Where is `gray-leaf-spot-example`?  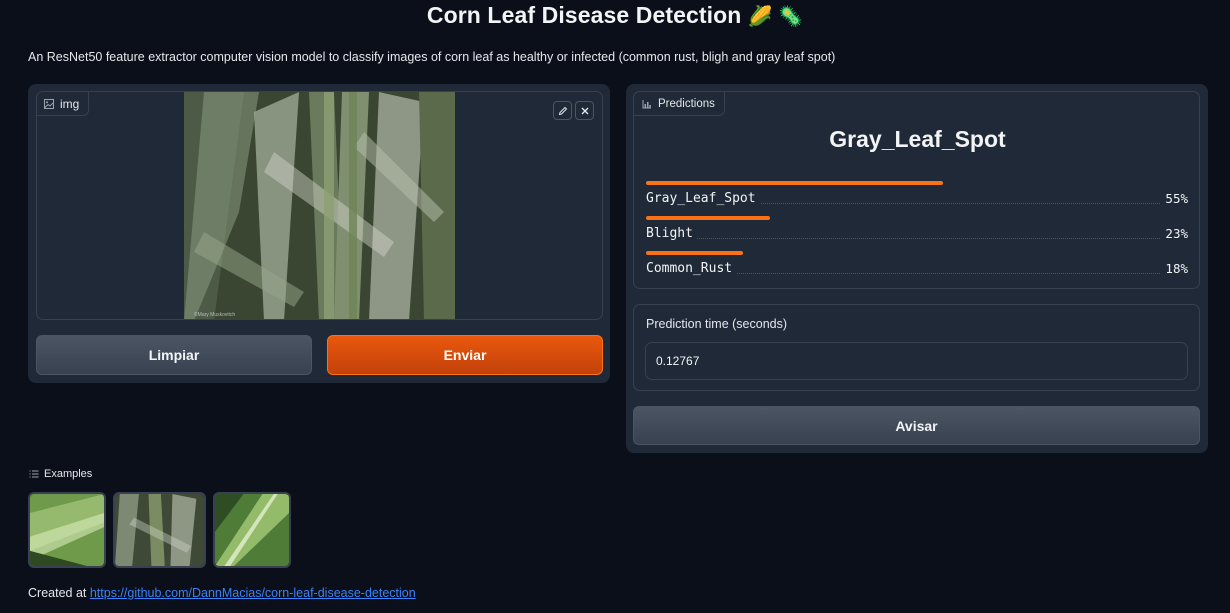
gray-leaf-spot-example is located at coordinates (159, 530).